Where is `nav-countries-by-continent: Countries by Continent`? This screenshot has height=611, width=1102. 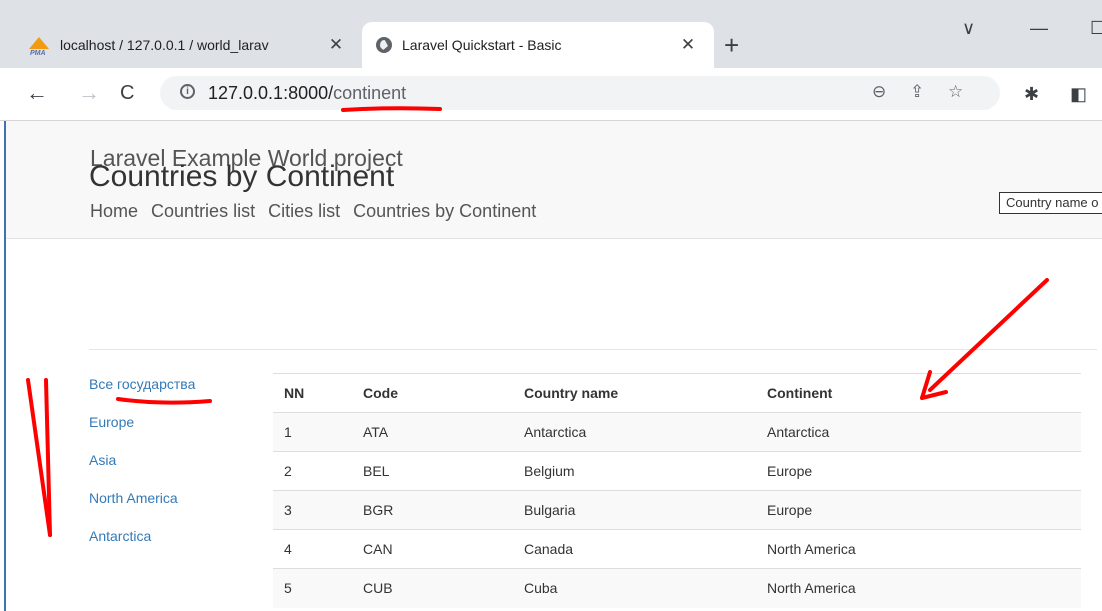
nav-countries-by-continent: Countries by Continent is located at coordinates (444, 211).